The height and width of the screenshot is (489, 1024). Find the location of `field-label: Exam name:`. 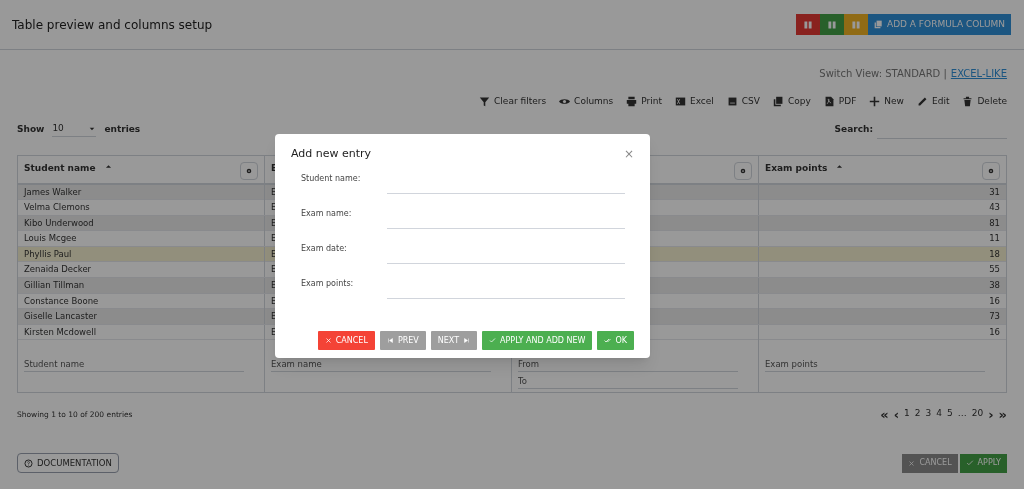

field-label: Exam name: is located at coordinates (327, 213).